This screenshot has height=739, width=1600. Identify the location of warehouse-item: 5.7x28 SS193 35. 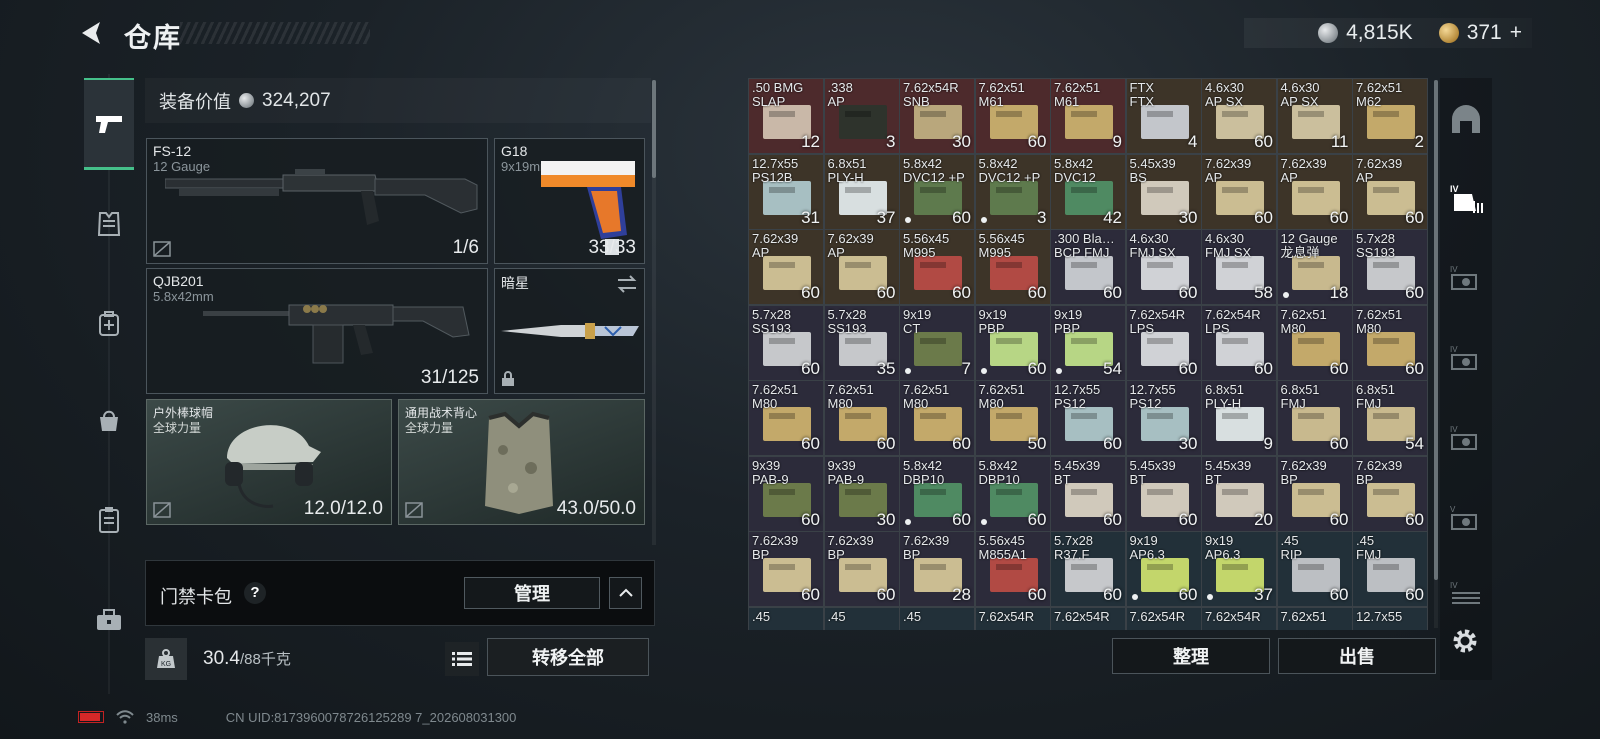
(861, 342).